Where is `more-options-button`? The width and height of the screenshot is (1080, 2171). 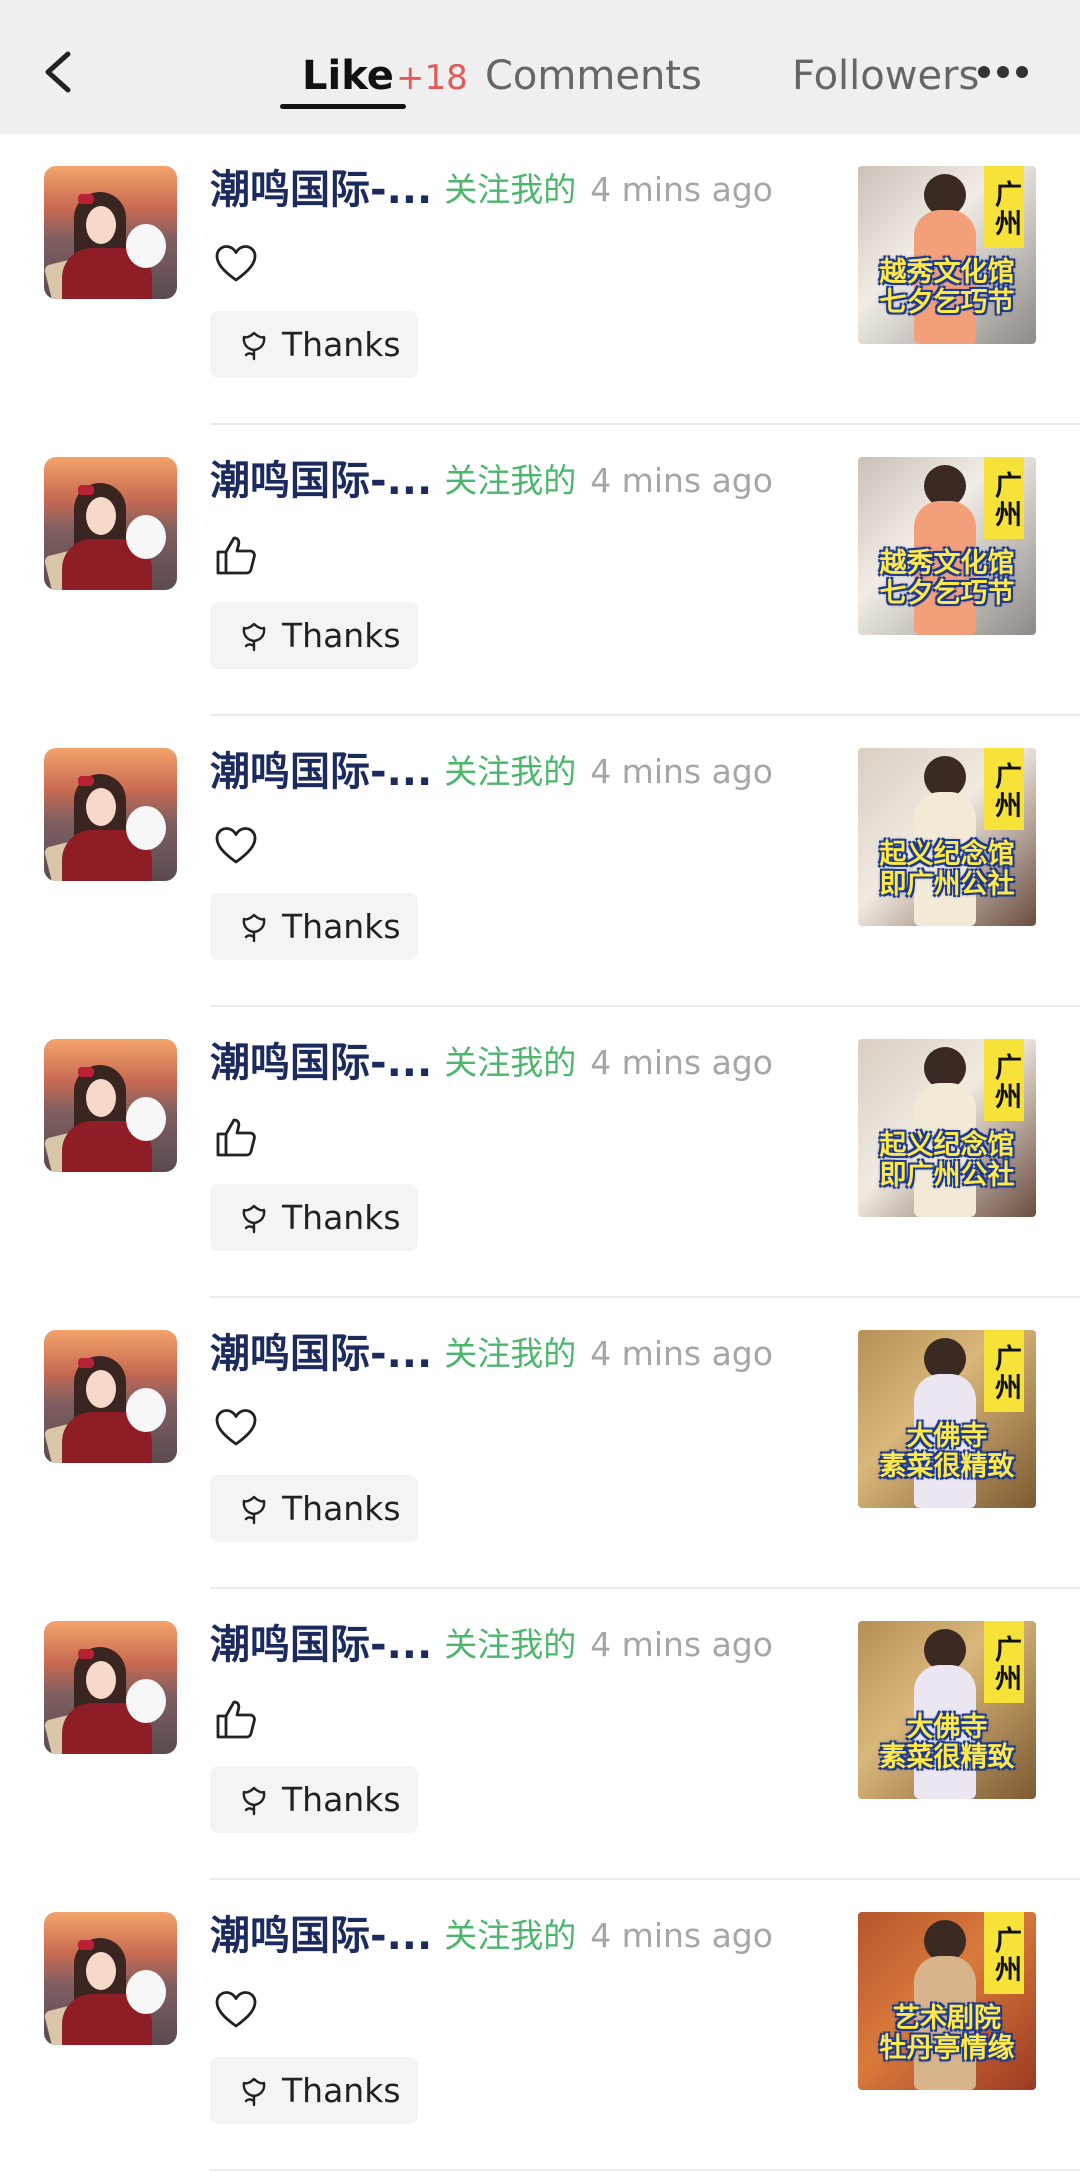
more-options-button is located at coordinates (1003, 73).